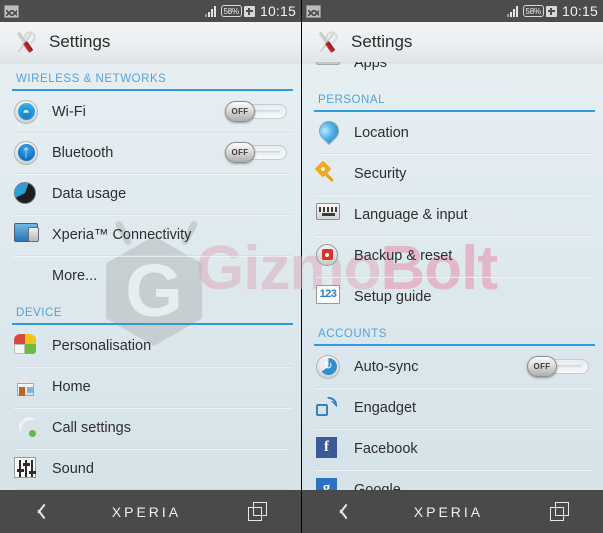 The height and width of the screenshot is (533, 603). What do you see at coordinates (26, 193) in the screenshot?
I see `data-usage-icon` at bounding box center [26, 193].